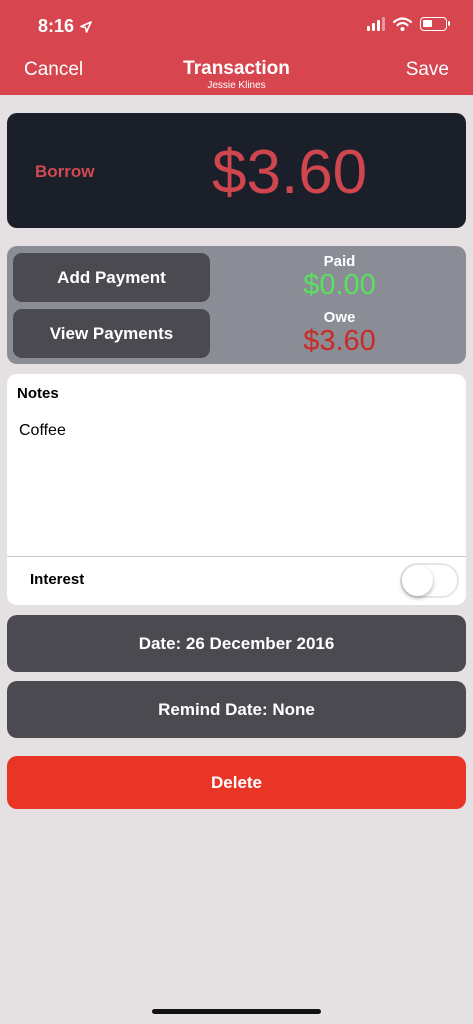 The image size is (473, 1024). Describe the element at coordinates (236, 643) in the screenshot. I see `date-button: Date: 26 December 2016` at that location.